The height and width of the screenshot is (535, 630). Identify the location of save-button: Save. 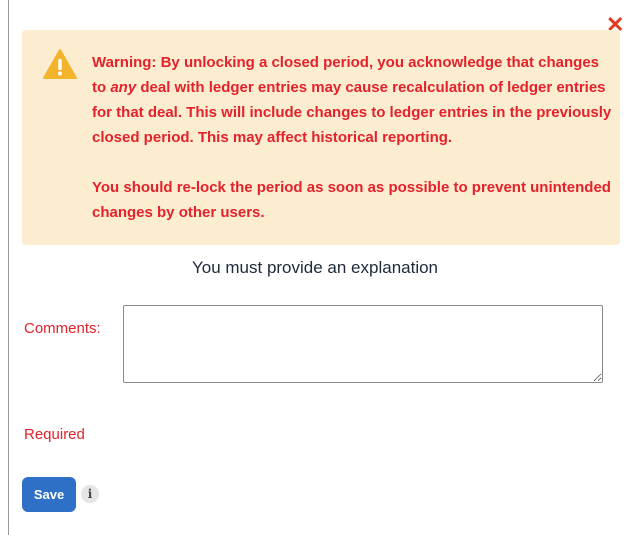
(49, 494).